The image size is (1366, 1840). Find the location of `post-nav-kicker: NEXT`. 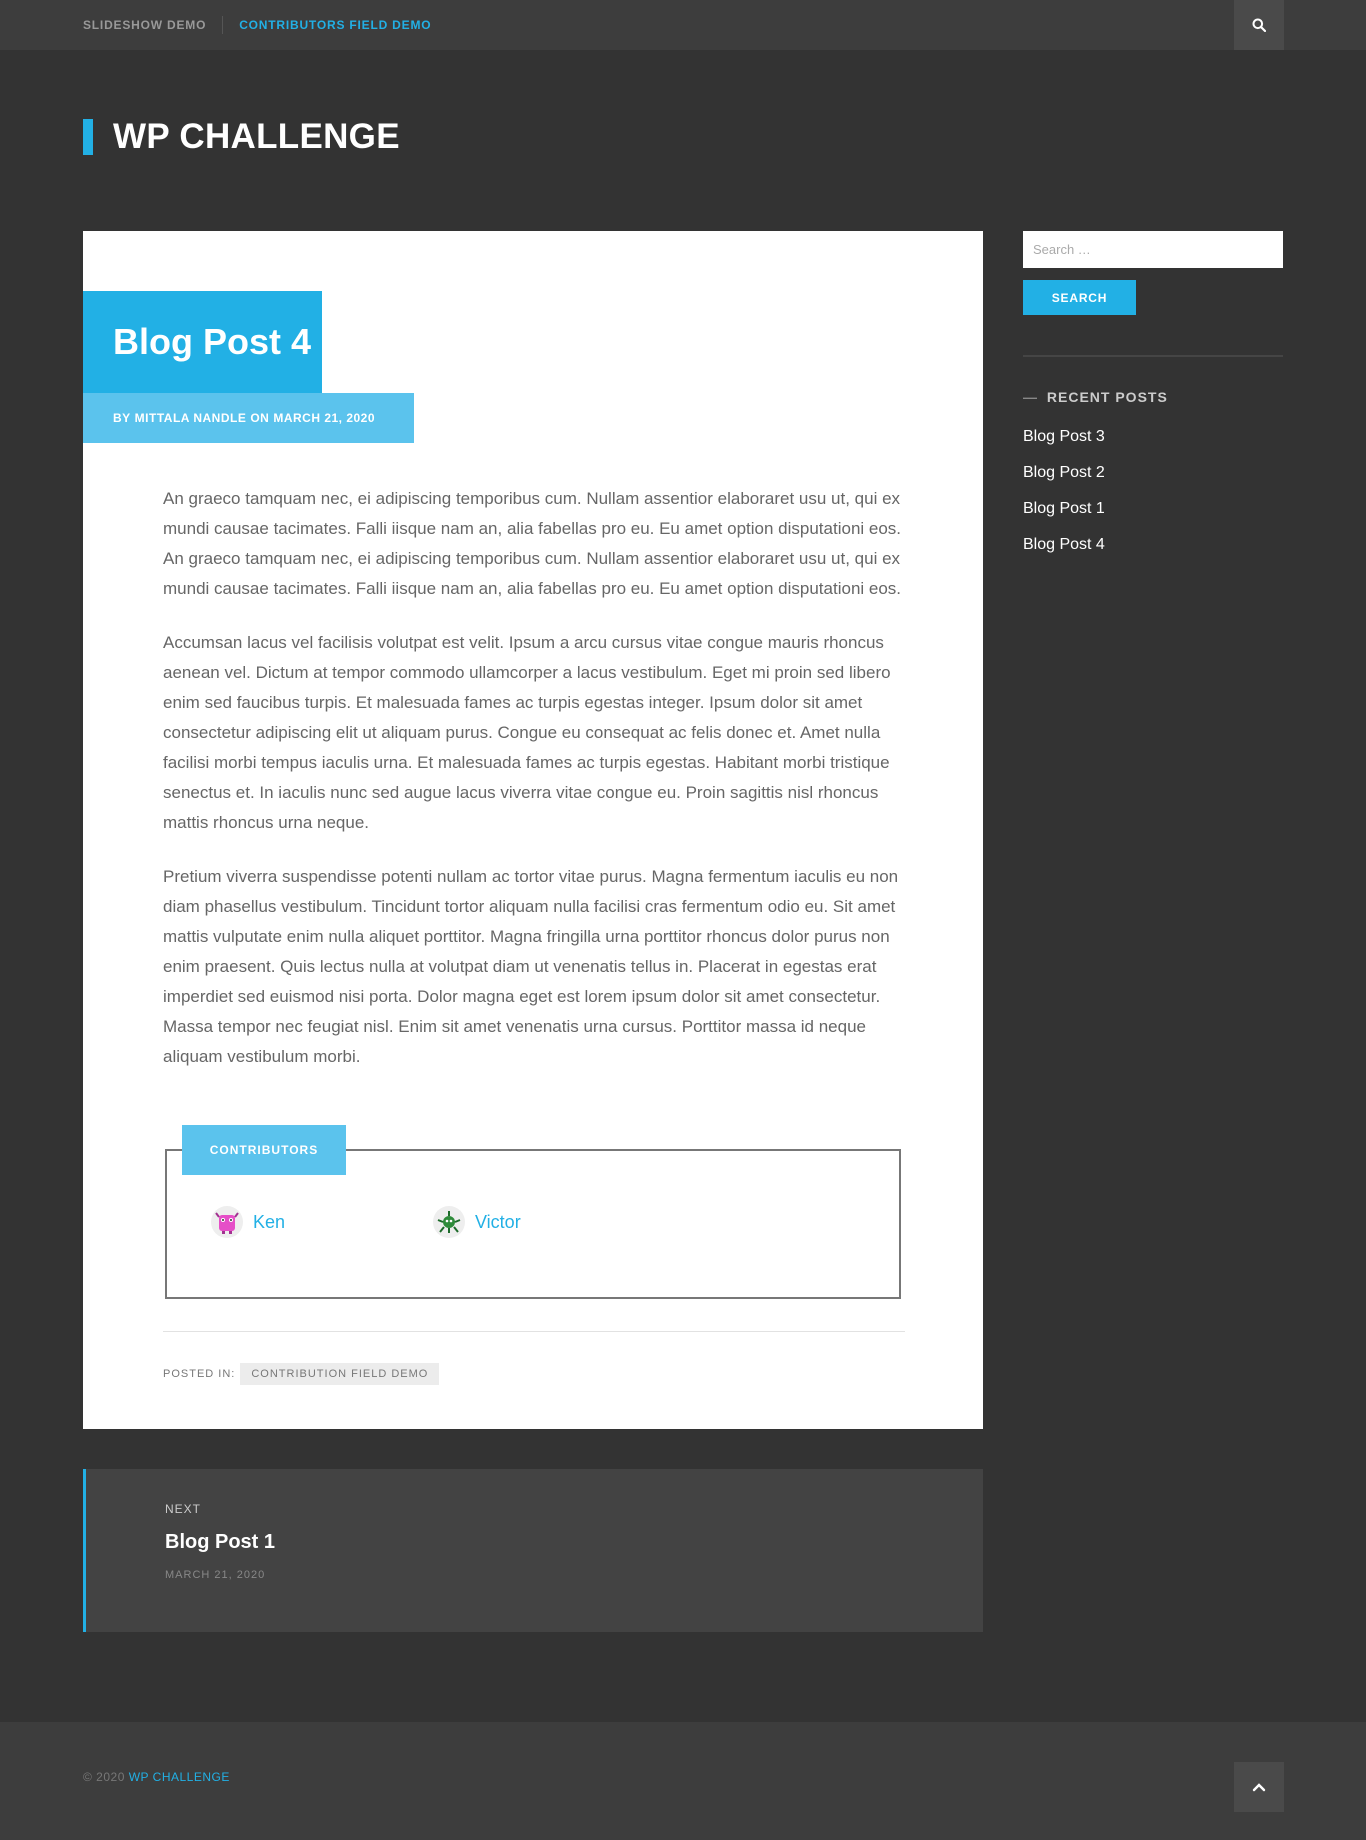

post-nav-kicker: NEXT is located at coordinates (183, 1509).